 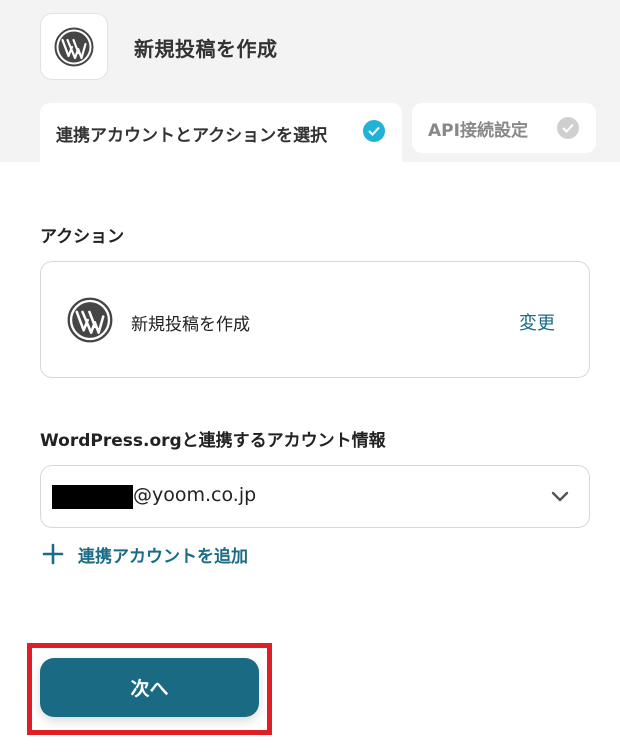 What do you see at coordinates (82, 237) in the screenshot?
I see `action-section-label: アクション` at bounding box center [82, 237].